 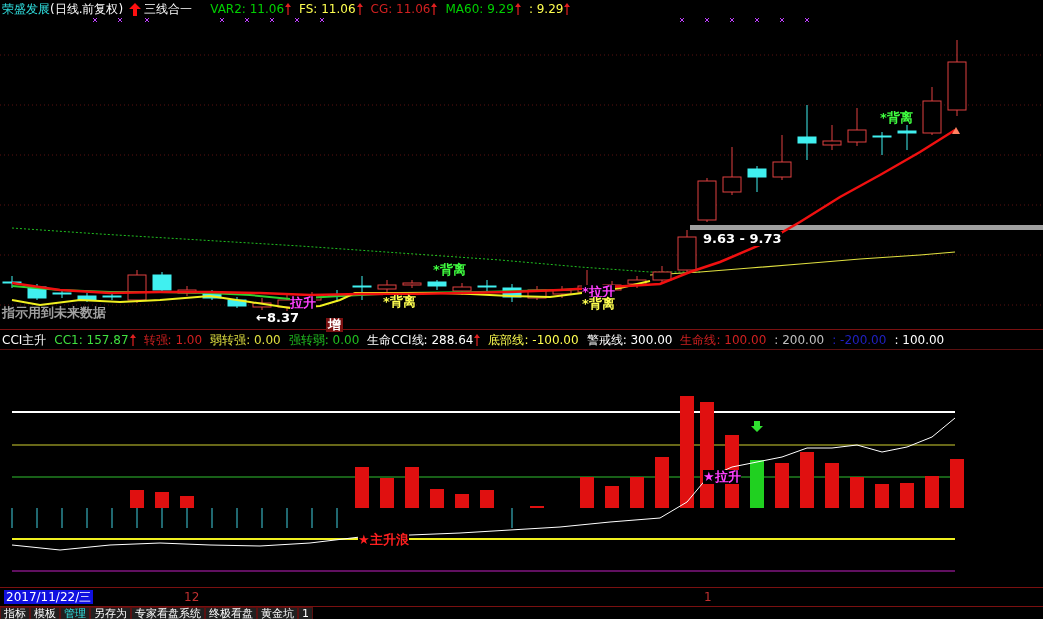 What do you see at coordinates (799, 339) in the screenshot?
I see `indicator-value: : 200.00` at bounding box center [799, 339].